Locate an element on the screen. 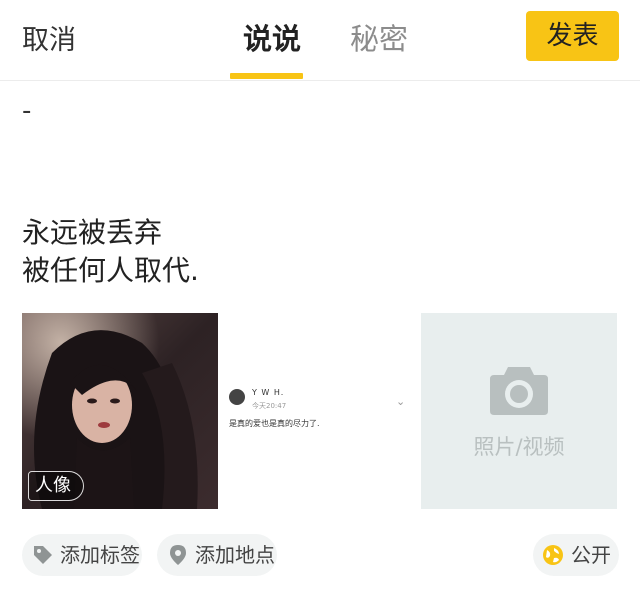 This screenshot has width=640, height=600. camera-icon is located at coordinates (519, 391).